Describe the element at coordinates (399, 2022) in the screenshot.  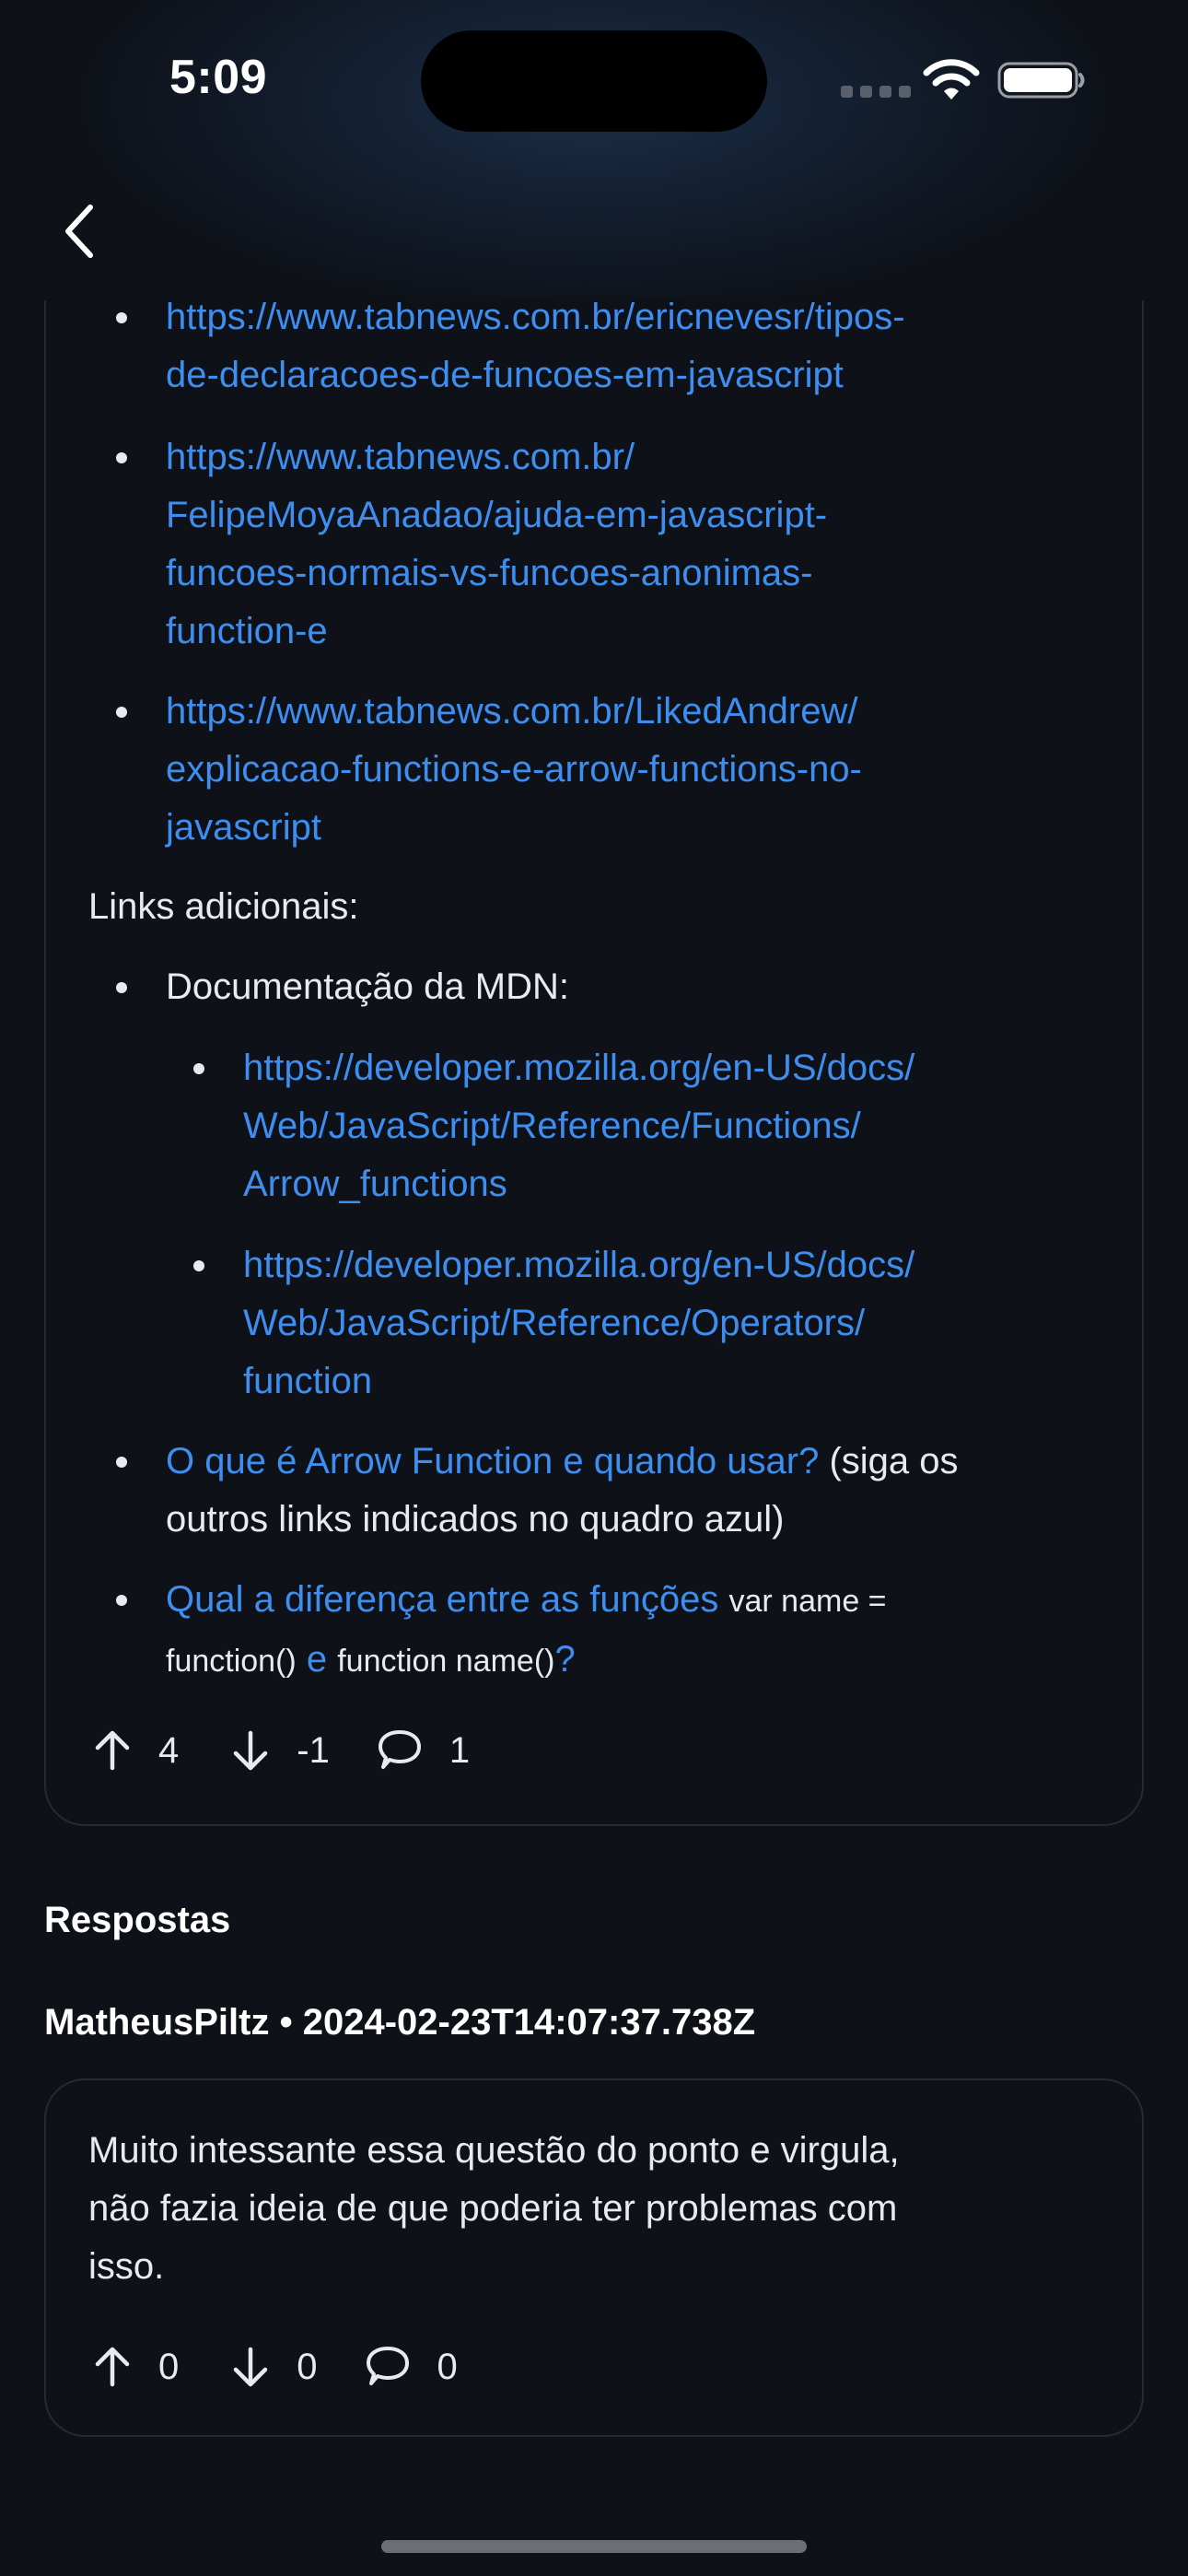
I see `reply-meta: MatheusPiltz • 2024-02-23T14:07:37.738Z` at that location.